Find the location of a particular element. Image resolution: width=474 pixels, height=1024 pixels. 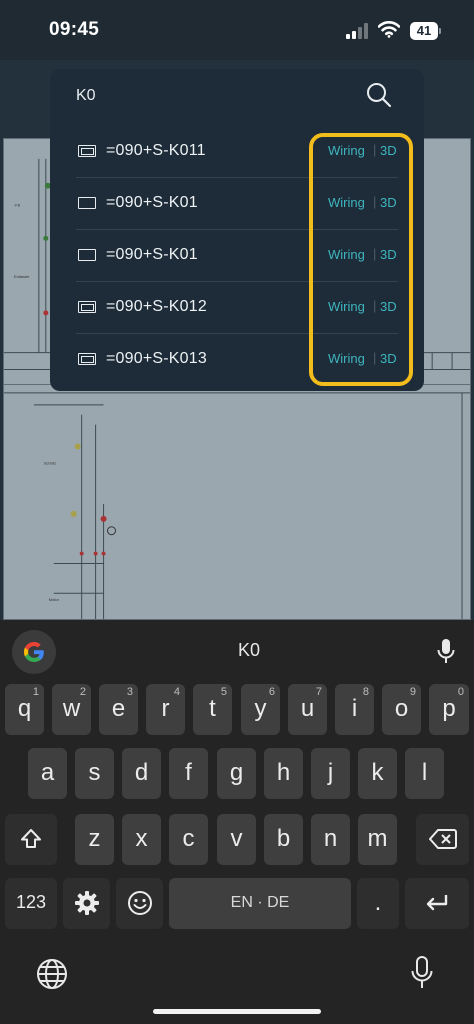

key-v: v is located at coordinates (236, 839).